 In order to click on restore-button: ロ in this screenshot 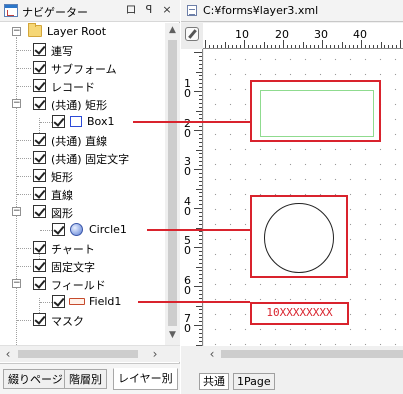, I will do `click(131, 10)`.